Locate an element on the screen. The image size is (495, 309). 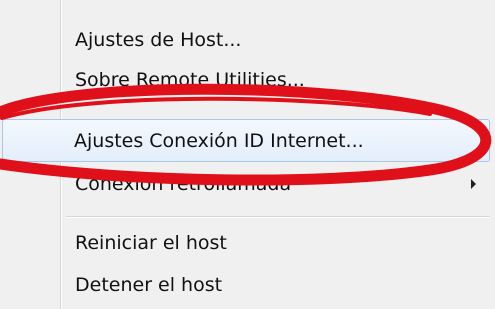
menu-item-stop-host: Detener el host is located at coordinates (246, 285).